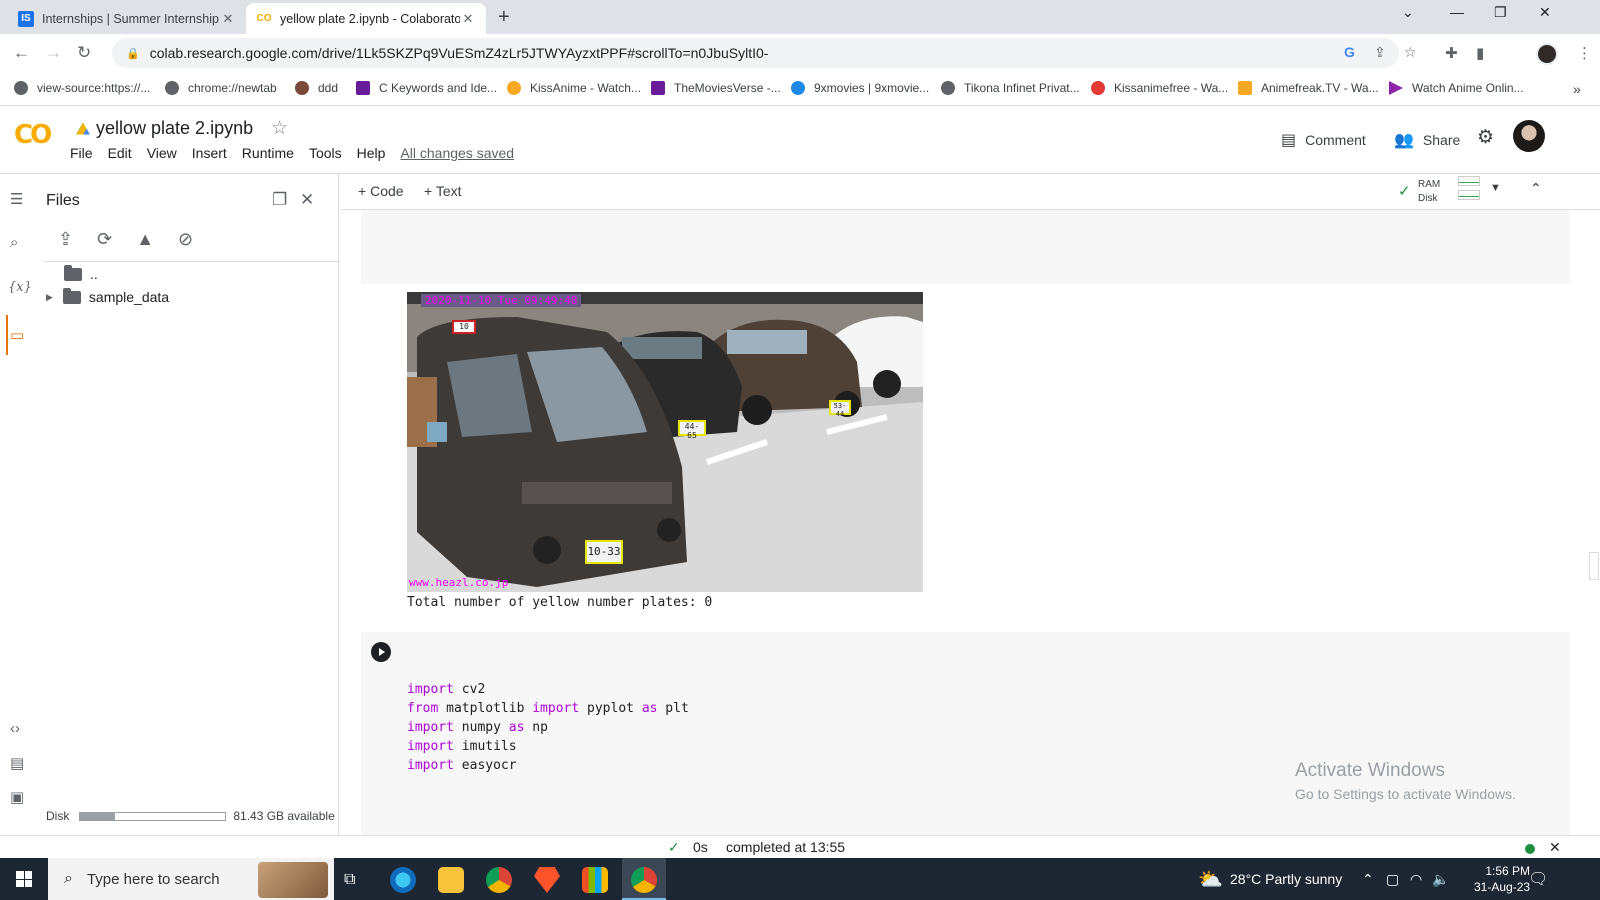 The width and height of the screenshot is (1600, 900). What do you see at coordinates (1577, 89) in the screenshot?
I see `more-bookmarks-icon: »` at bounding box center [1577, 89].